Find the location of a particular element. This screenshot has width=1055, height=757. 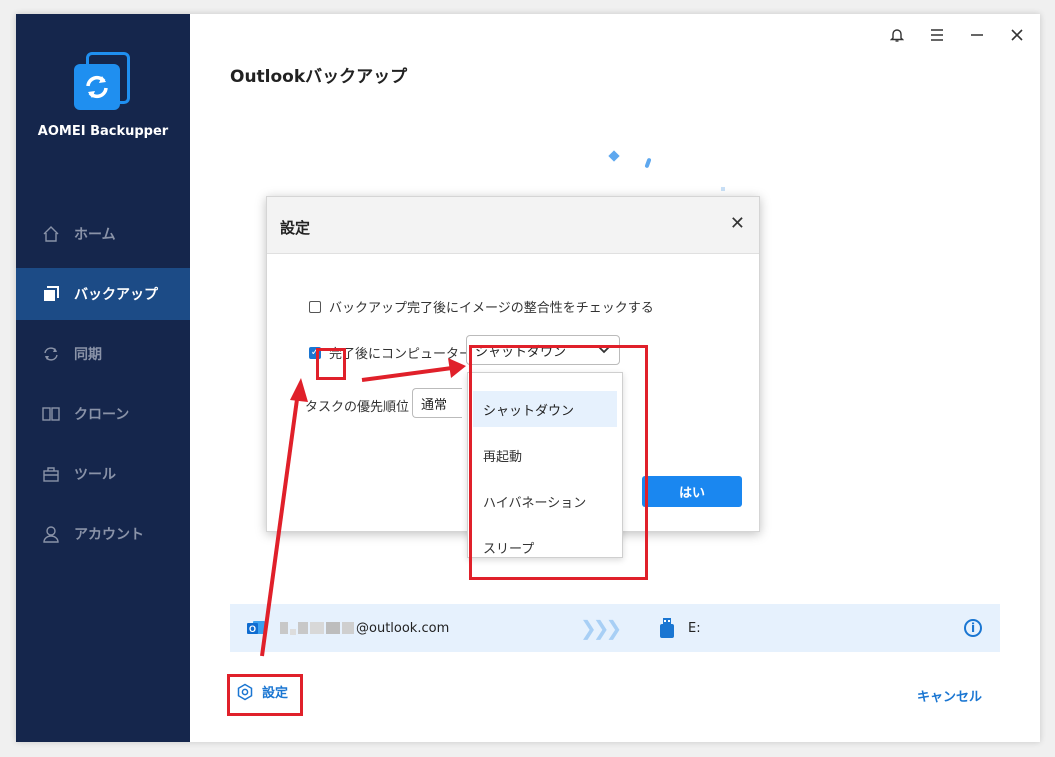

outlook-icon: O is located at coordinates (256, 627).